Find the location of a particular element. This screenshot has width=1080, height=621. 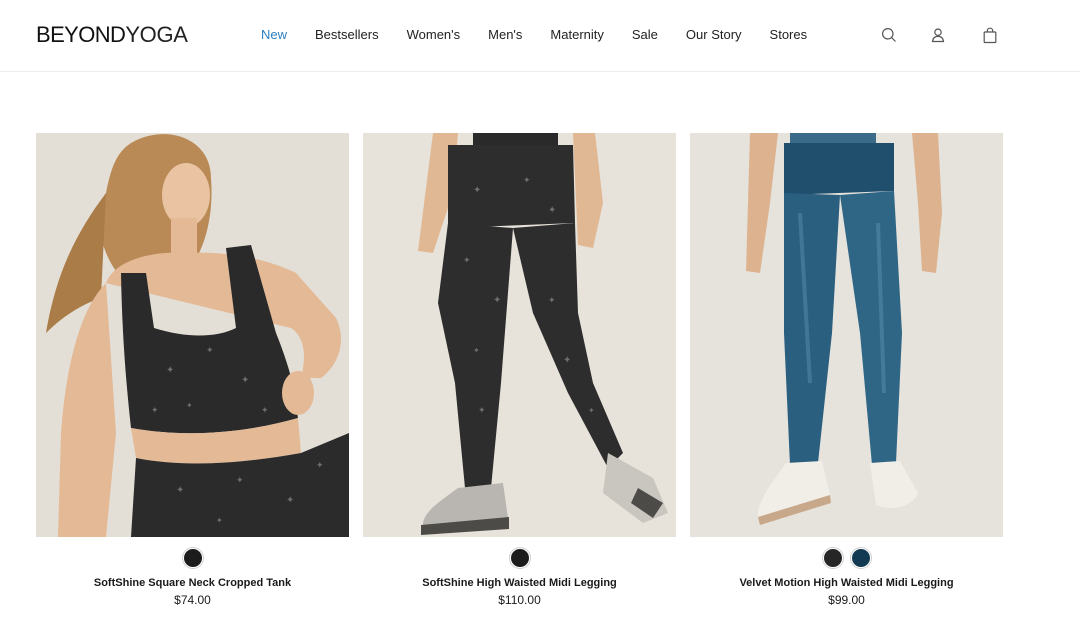

nav-item-bestsellers: Bestsellers is located at coordinates (347, 35).